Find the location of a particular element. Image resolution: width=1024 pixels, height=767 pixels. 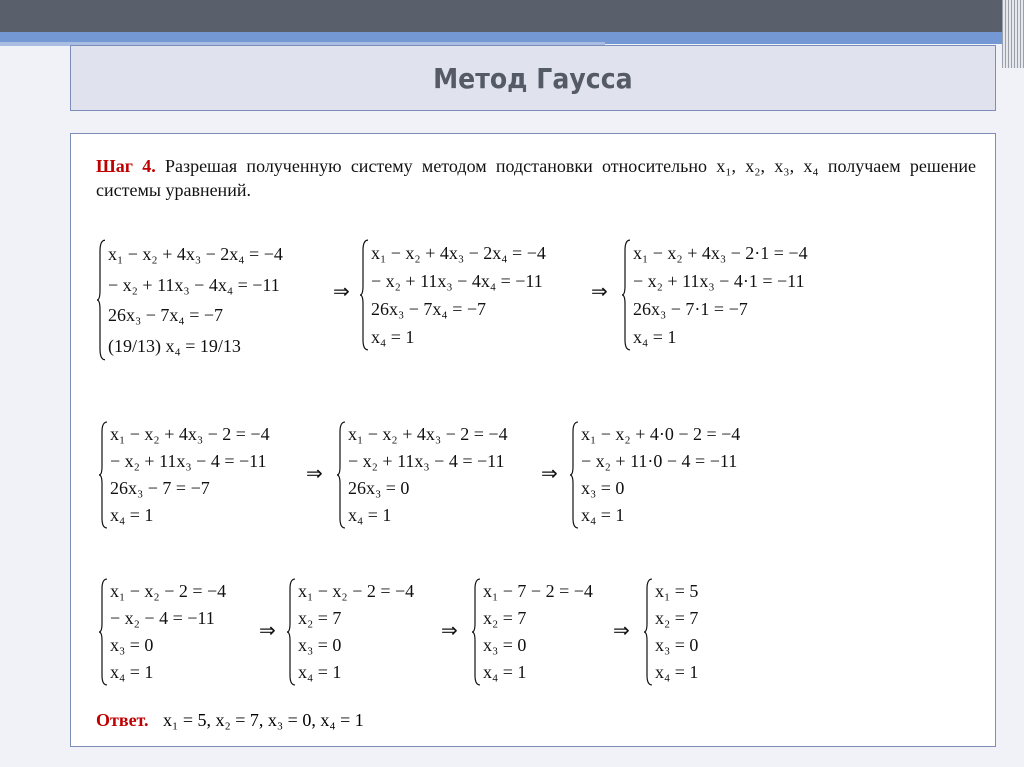

equation: x₁ − x₂ + 4x₃ − 2·1 = −4 is located at coordinates (720, 253).